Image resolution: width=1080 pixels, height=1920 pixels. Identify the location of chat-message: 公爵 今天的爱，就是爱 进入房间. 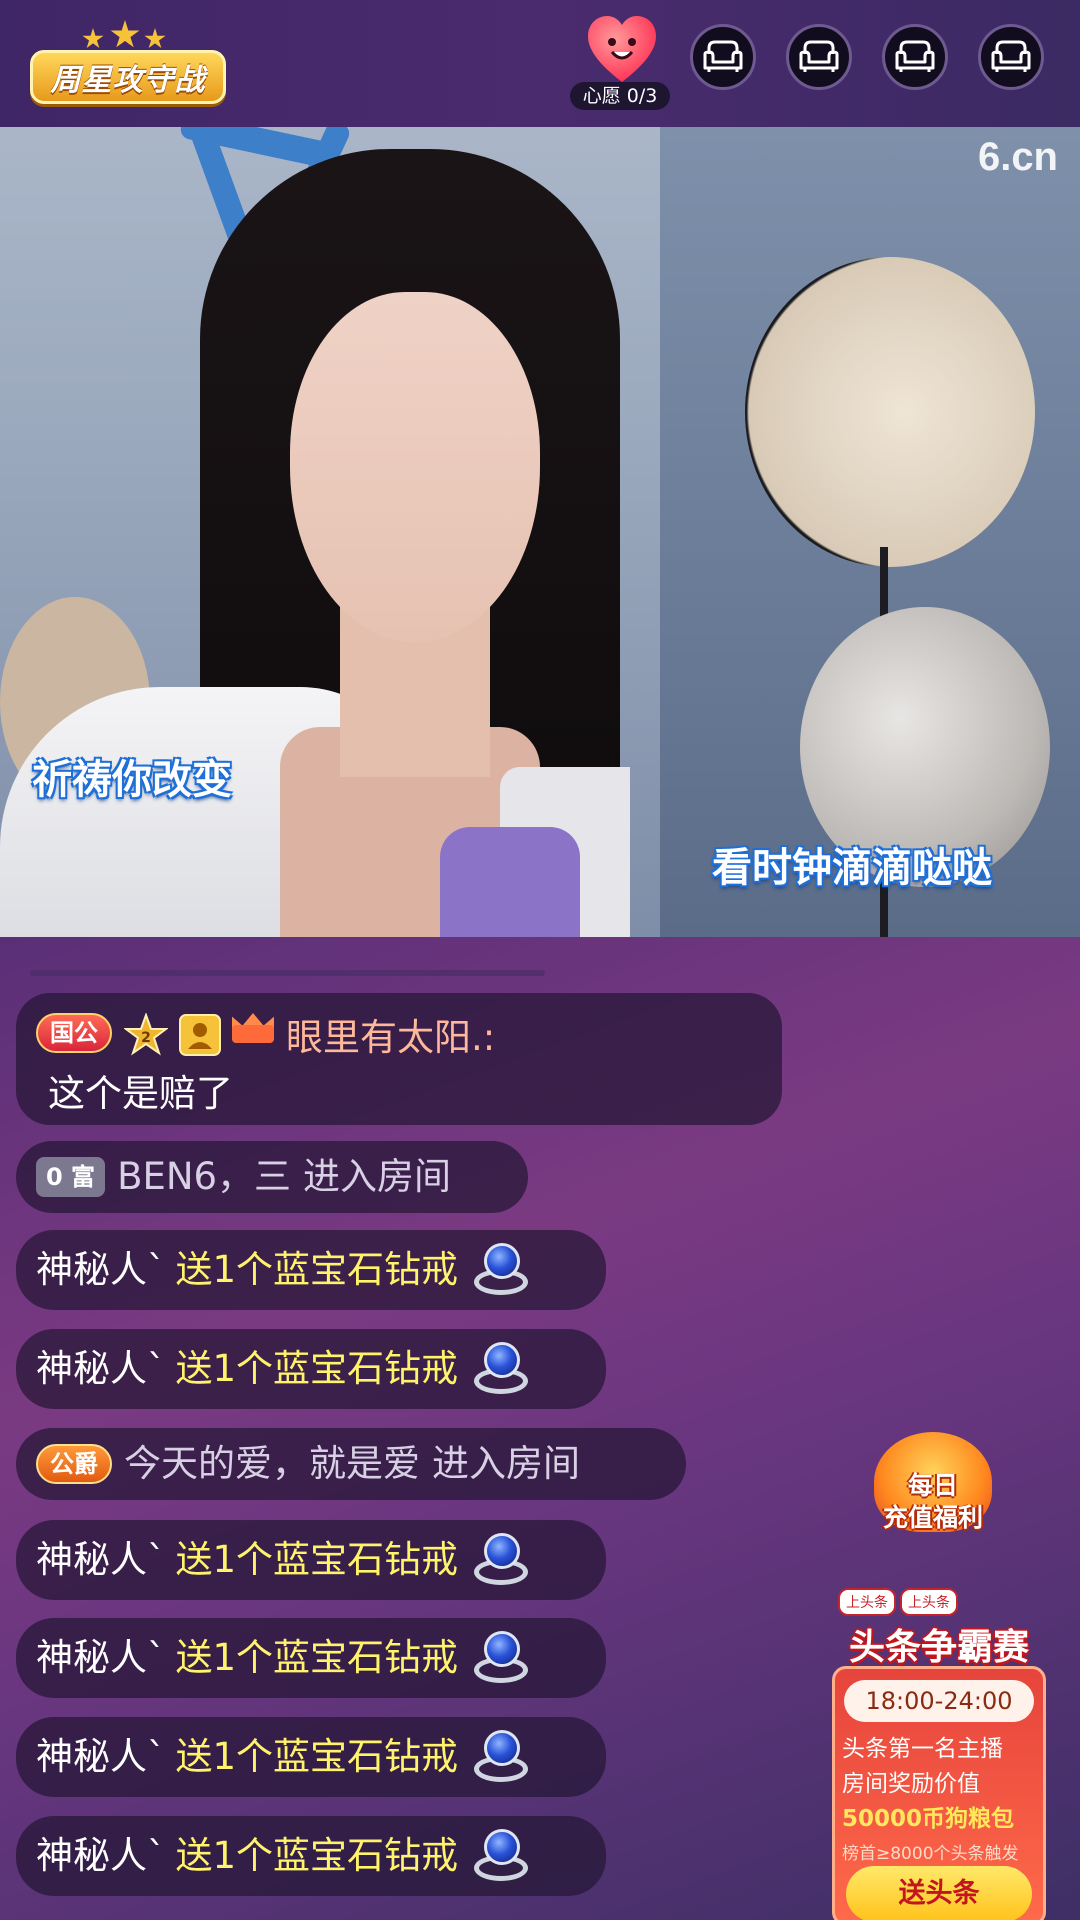
(351, 1464).